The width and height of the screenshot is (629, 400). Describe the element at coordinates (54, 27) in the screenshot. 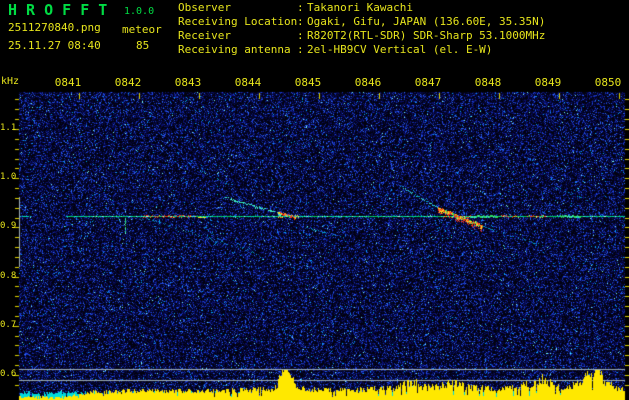

I see `file-name: 2511270840.png` at that location.